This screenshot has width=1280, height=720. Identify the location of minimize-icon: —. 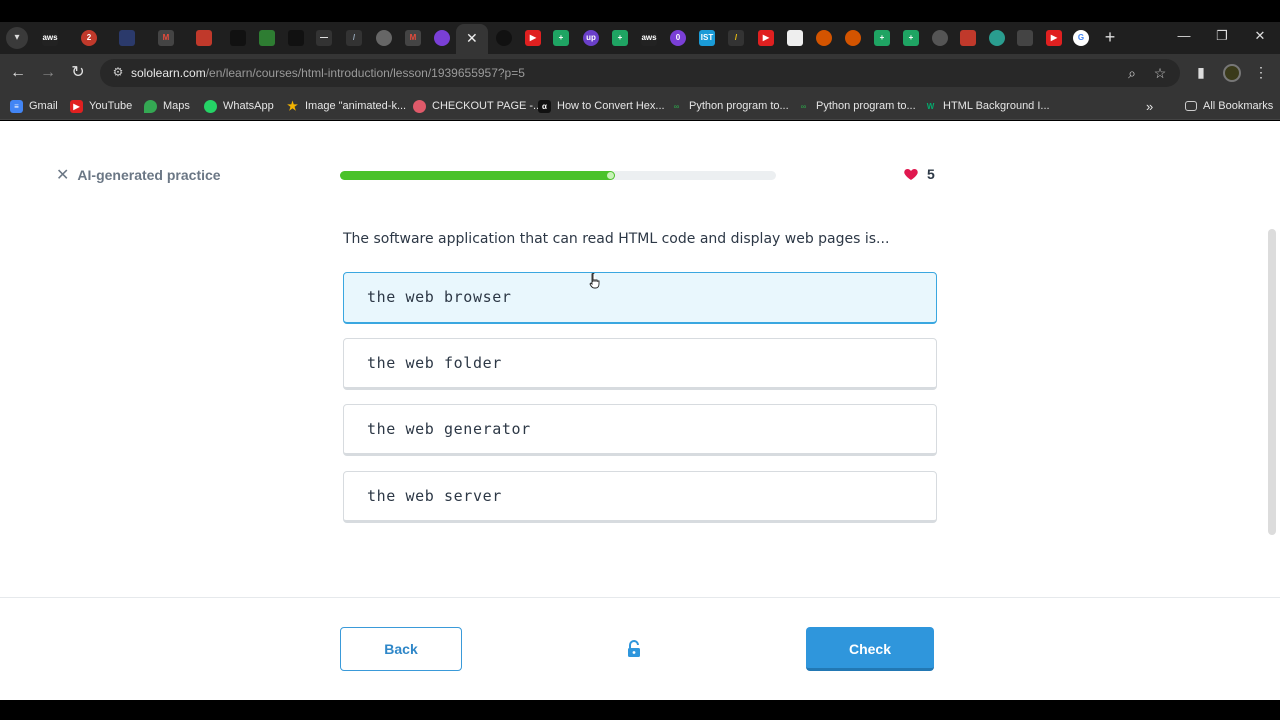
(1184, 35).